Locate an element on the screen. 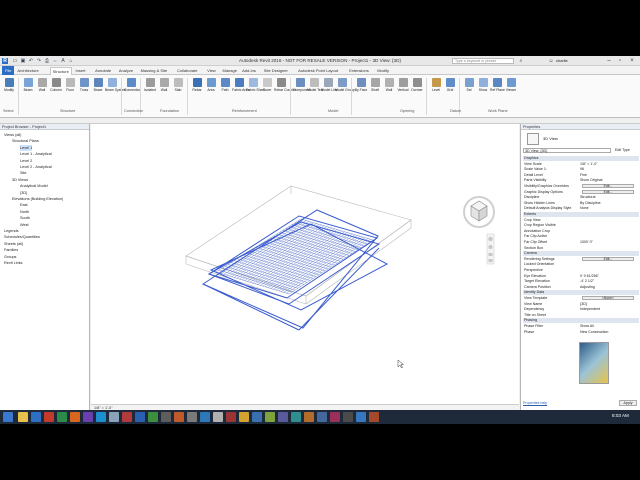  tab-file: File is located at coordinates (8, 70).